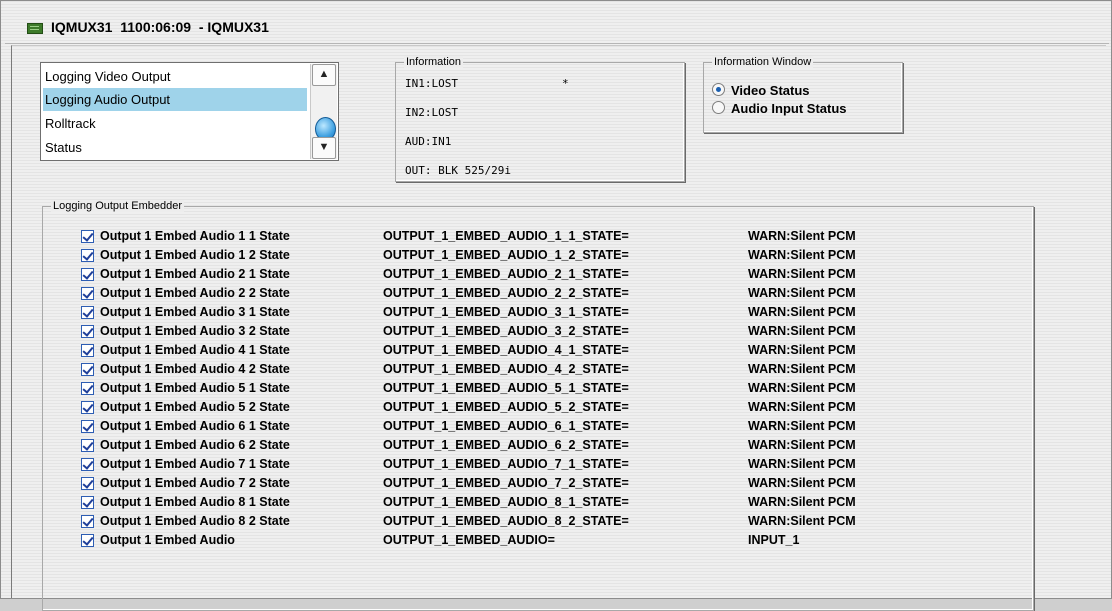 Image resolution: width=1112 pixels, height=611 pixels. Describe the element at coordinates (175, 99) in the screenshot. I see `list-item-logging-audio-output: Logging Audio Output` at that location.